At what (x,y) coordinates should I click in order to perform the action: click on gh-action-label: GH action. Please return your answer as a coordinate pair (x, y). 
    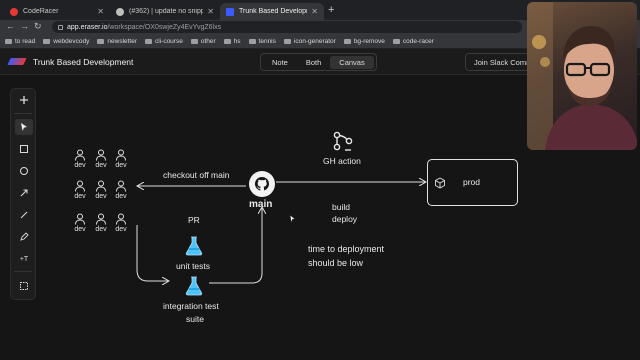
    Looking at the image, I should click on (342, 161).